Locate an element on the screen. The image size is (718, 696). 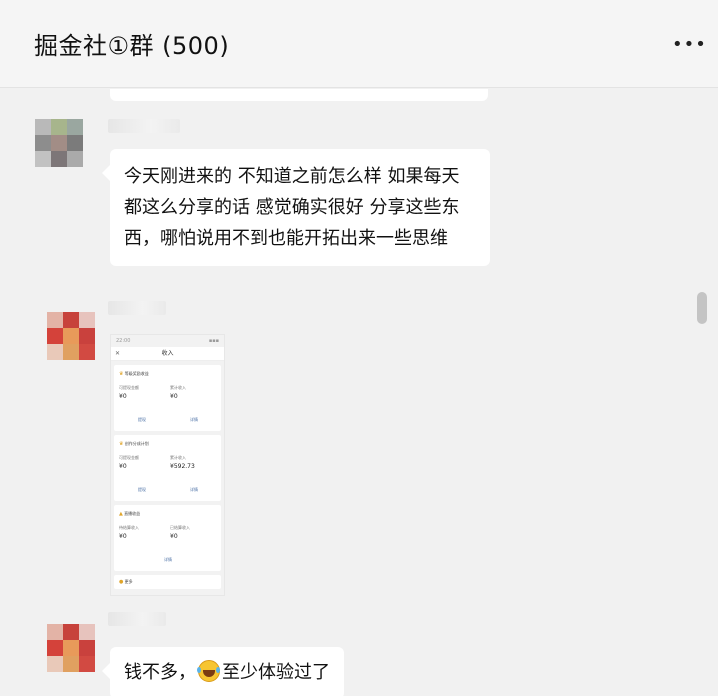
scrollbar-thumb is located at coordinates (702, 308).